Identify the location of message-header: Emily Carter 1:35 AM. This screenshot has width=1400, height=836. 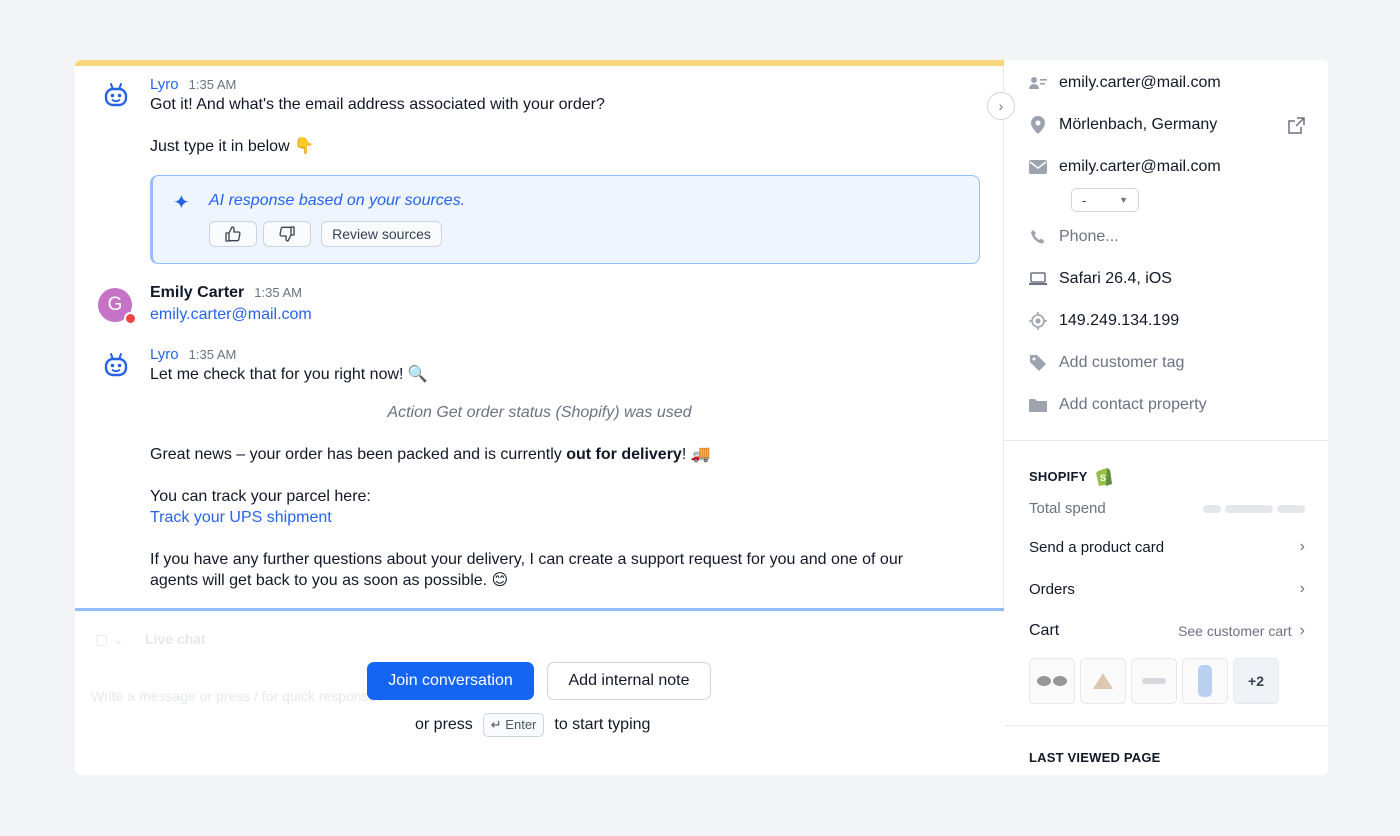
(226, 293).